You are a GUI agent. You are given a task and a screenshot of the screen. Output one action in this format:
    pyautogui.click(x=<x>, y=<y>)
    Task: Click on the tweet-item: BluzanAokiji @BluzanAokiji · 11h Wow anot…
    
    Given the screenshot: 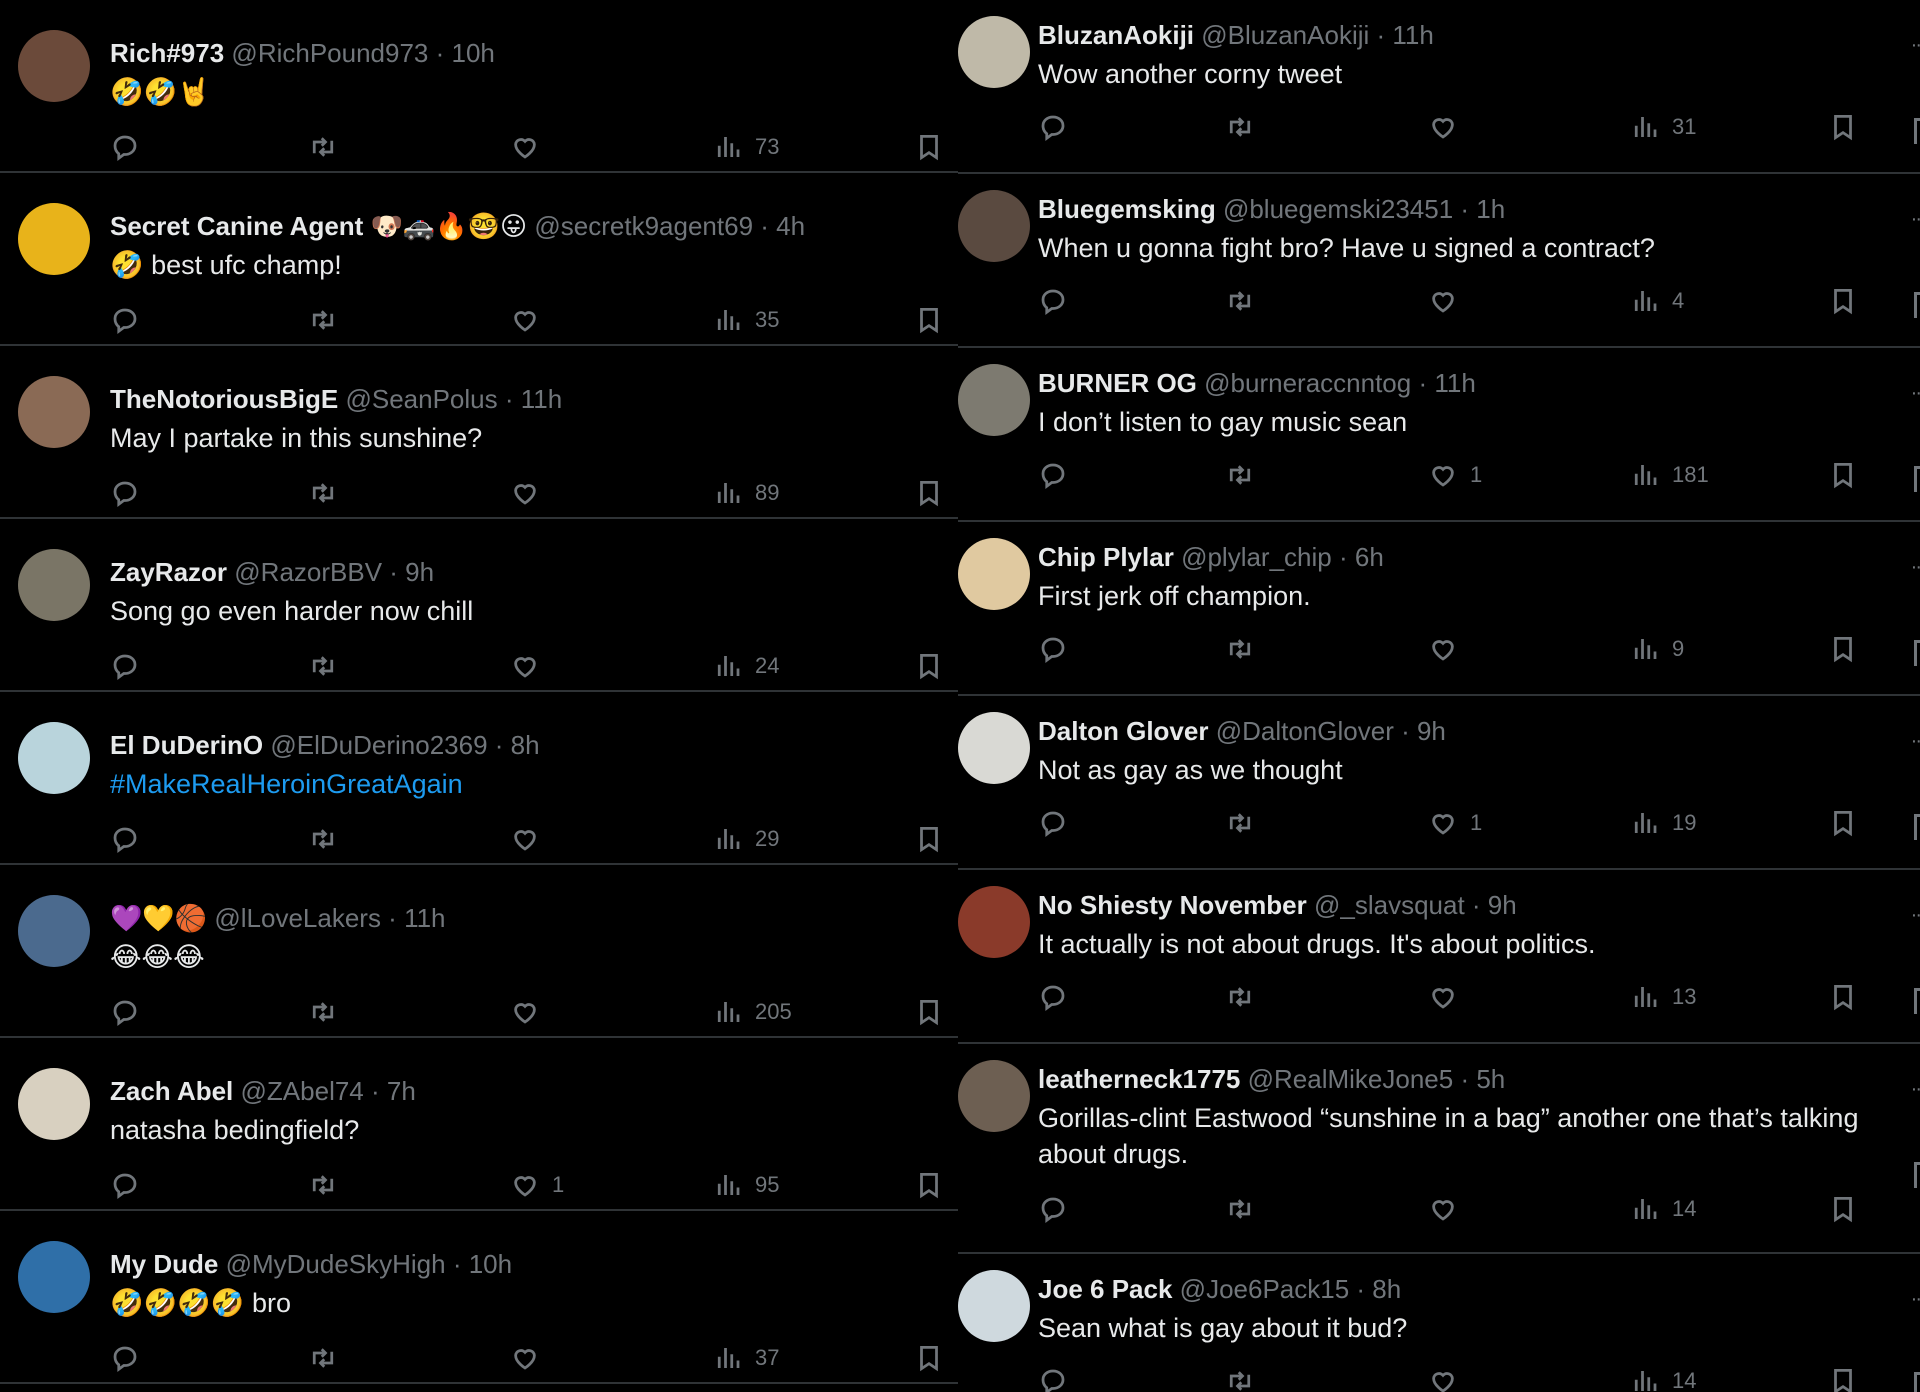 What is the action you would take?
    pyautogui.click(x=1439, y=87)
    